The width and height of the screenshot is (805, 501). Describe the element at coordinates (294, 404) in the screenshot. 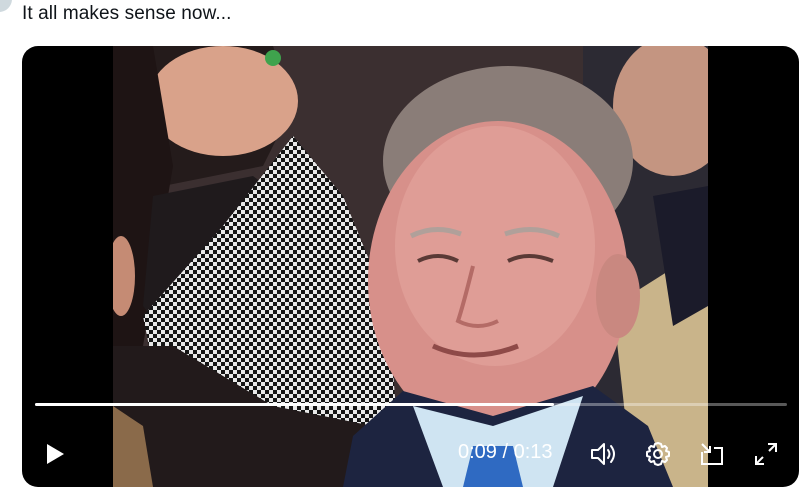

I see `progress-bar-fill` at that location.